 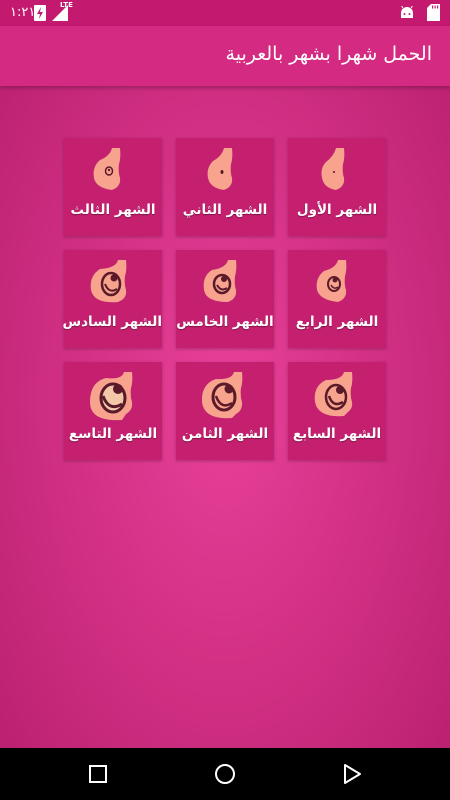 What do you see at coordinates (23, 12) in the screenshot?
I see `status-time: ١:٢١` at bounding box center [23, 12].